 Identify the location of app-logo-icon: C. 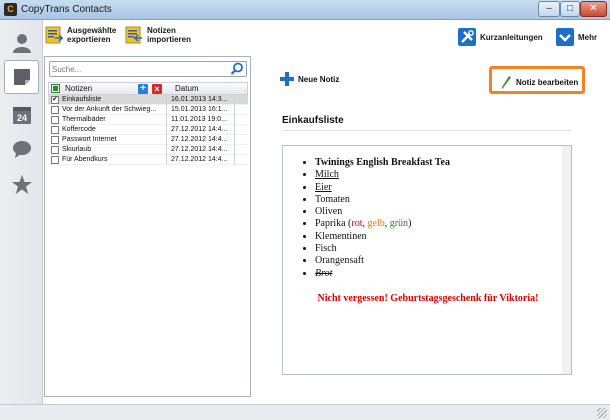
(10, 9).